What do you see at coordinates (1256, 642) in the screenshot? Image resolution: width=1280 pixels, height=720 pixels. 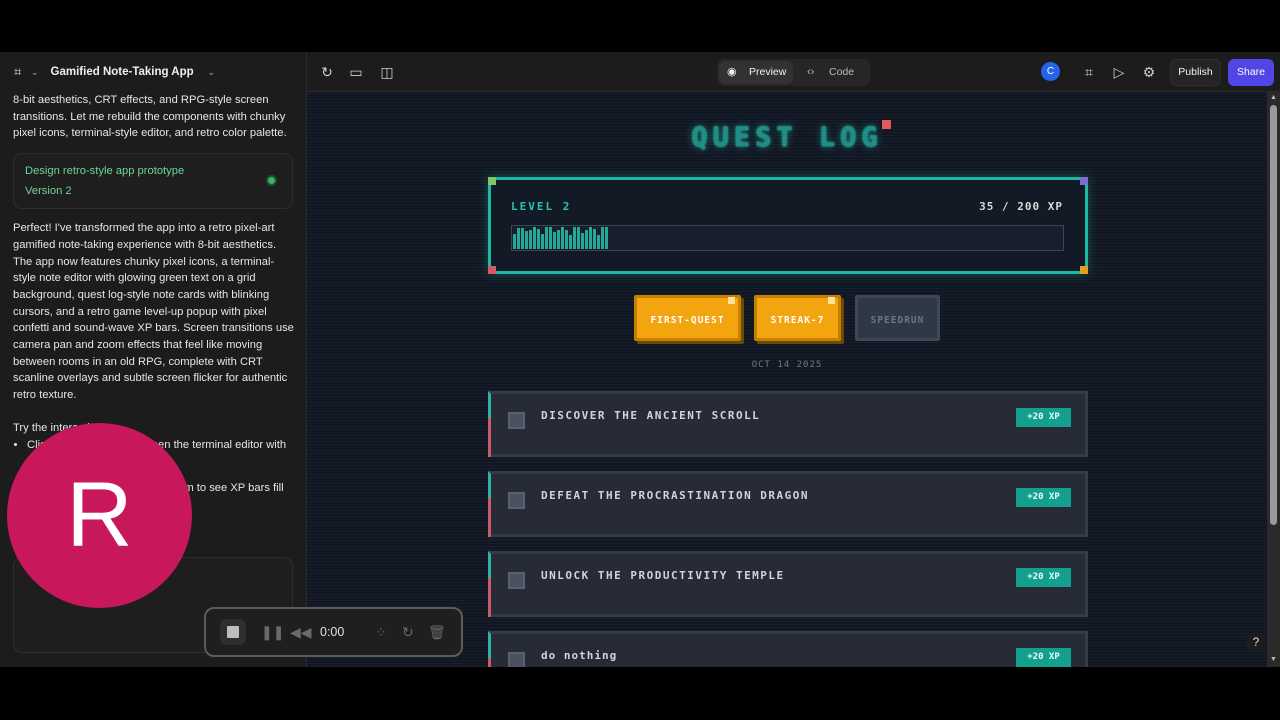 I see `help-button: ?` at bounding box center [1256, 642].